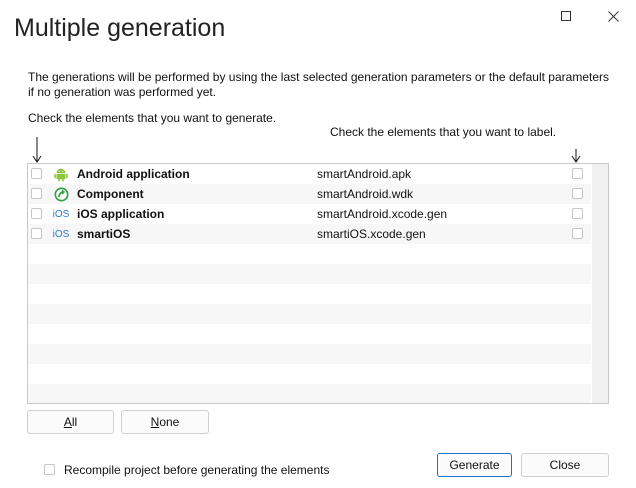  Describe the element at coordinates (121, 214) in the screenshot. I see `item-name: iOS application` at that location.